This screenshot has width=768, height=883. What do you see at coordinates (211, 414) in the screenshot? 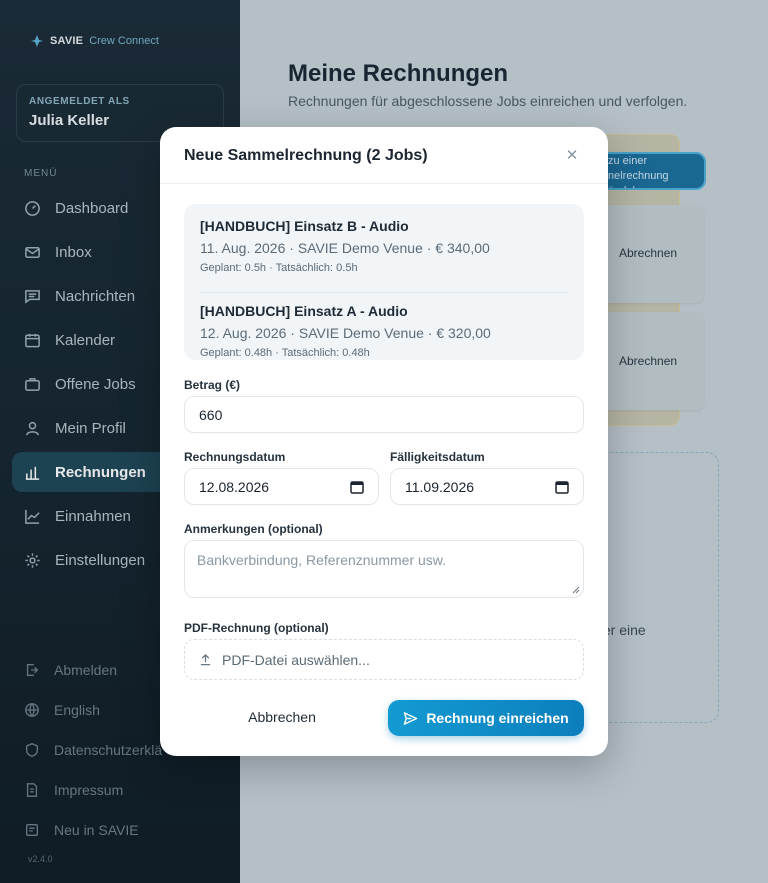
I see `amount-value: 660` at bounding box center [211, 414].